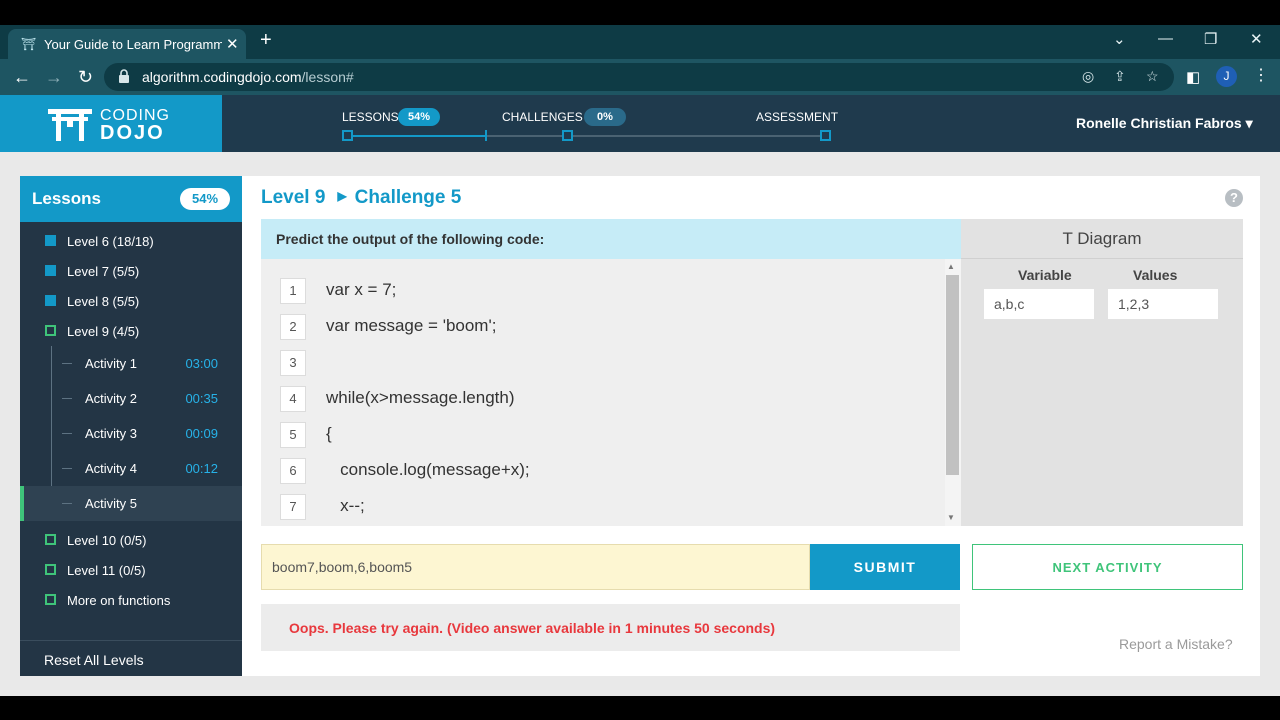  I want to click on bookmark-star-icon: ☆, so click(1152, 76).